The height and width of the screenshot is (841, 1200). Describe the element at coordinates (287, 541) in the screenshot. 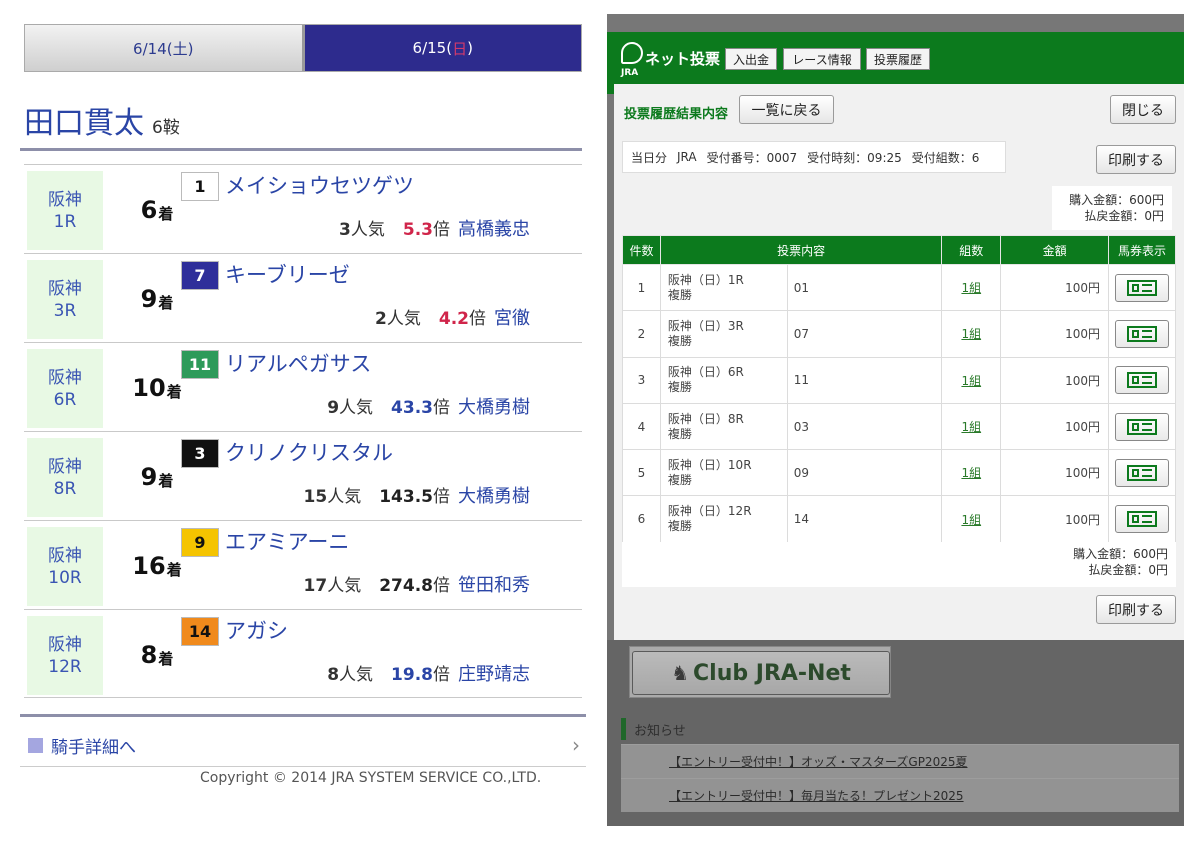

I see `horse-name-link: エアミアーニ` at that location.